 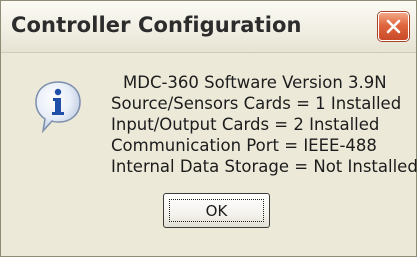 I want to click on ok-button: OK, so click(x=216, y=210).